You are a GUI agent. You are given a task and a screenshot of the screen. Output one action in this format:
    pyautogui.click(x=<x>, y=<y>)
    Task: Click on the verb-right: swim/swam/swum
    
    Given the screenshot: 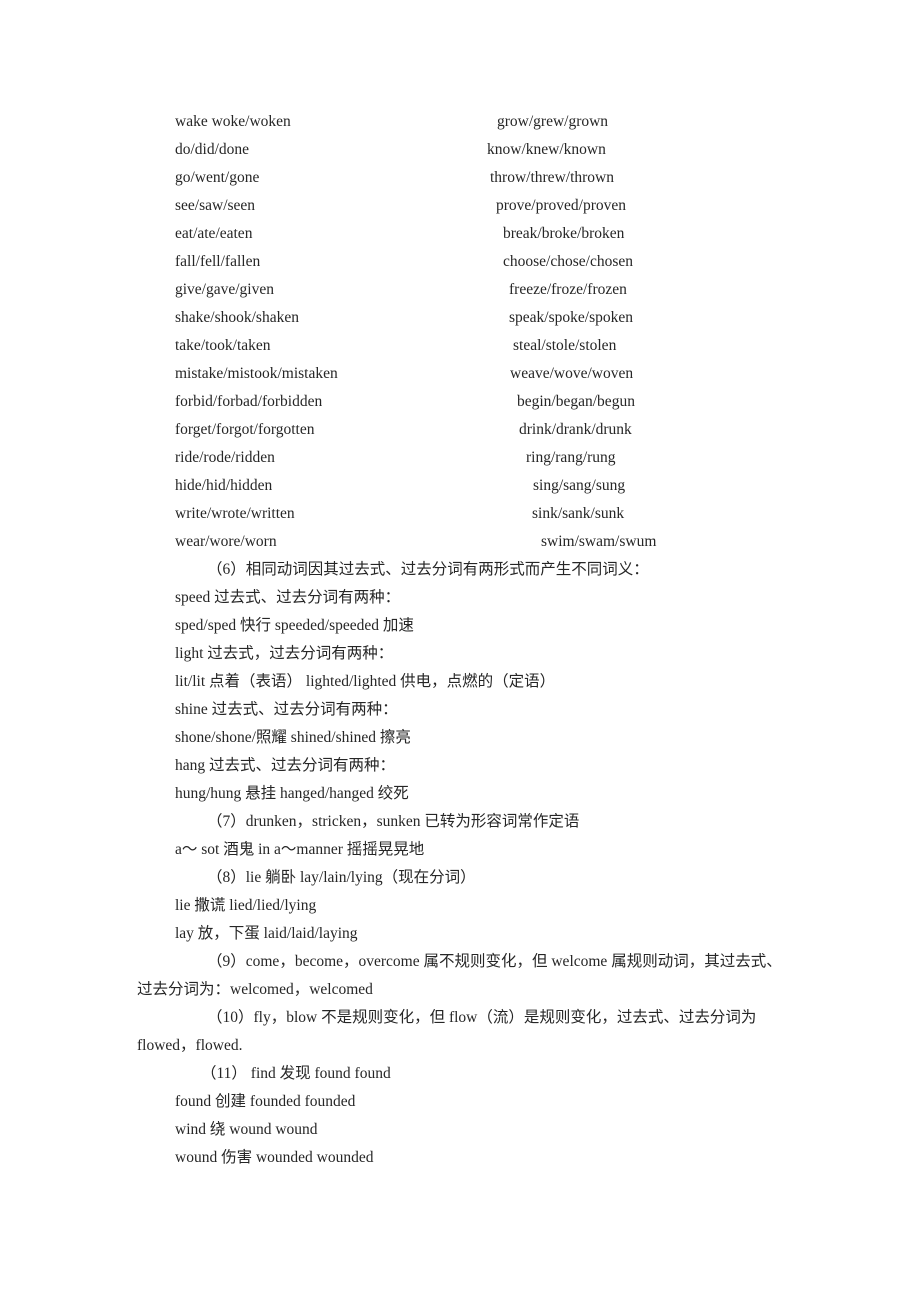 What is the action you would take?
    pyautogui.click(x=599, y=541)
    